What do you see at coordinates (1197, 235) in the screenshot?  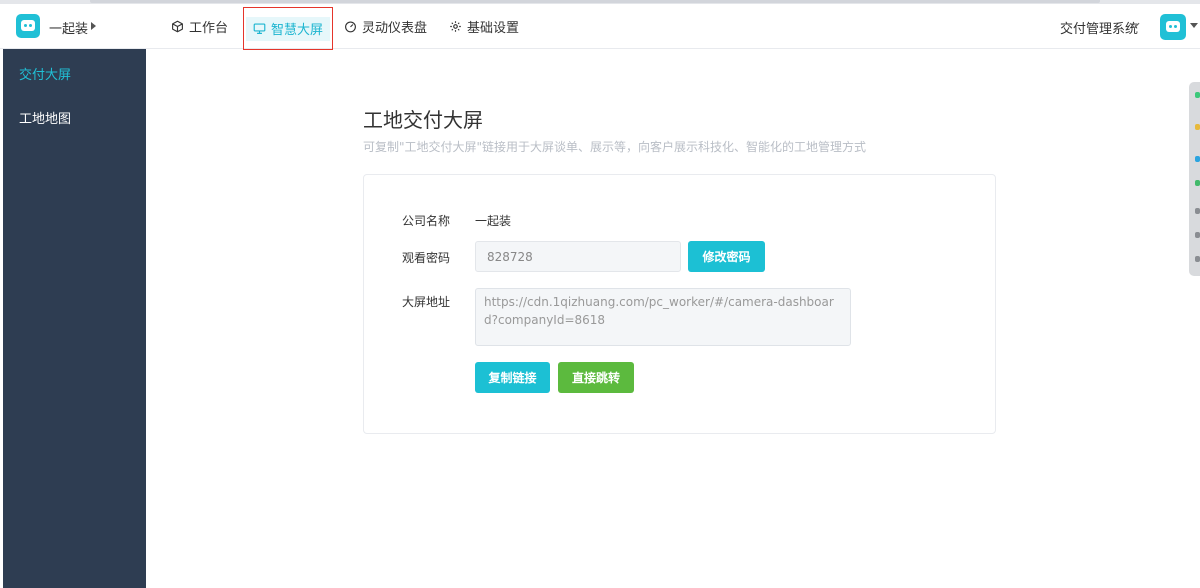 I see `info-dot-icon` at bounding box center [1197, 235].